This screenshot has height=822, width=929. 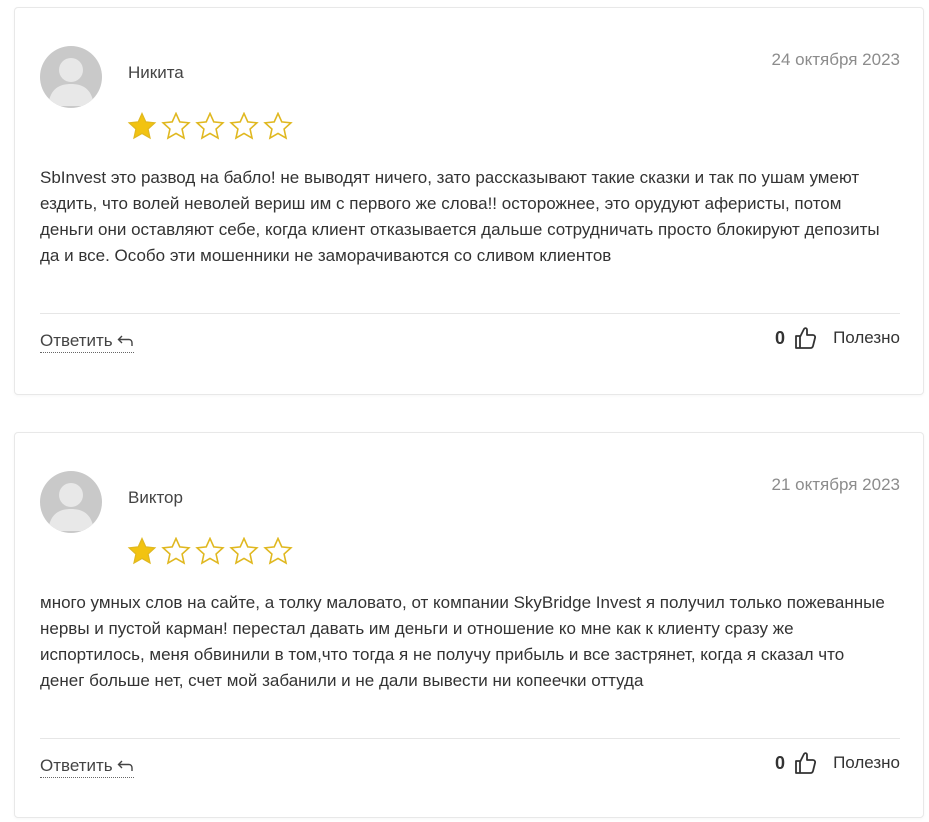 I want to click on review-author: Виктор, so click(x=155, y=497).